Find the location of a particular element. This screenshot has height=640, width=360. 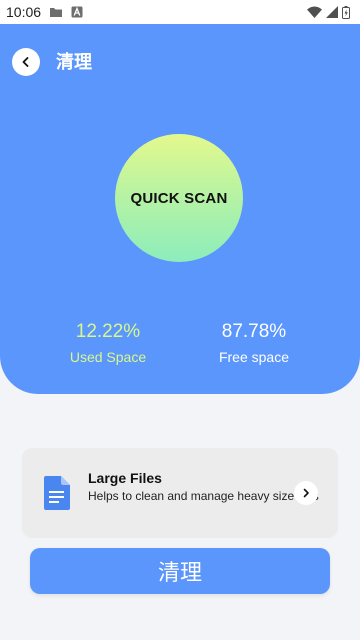

status-right is located at coordinates (328, 12).